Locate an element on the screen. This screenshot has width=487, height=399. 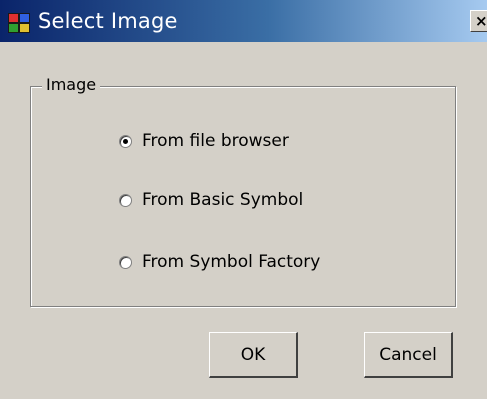
ok-button: OK is located at coordinates (253, 355).